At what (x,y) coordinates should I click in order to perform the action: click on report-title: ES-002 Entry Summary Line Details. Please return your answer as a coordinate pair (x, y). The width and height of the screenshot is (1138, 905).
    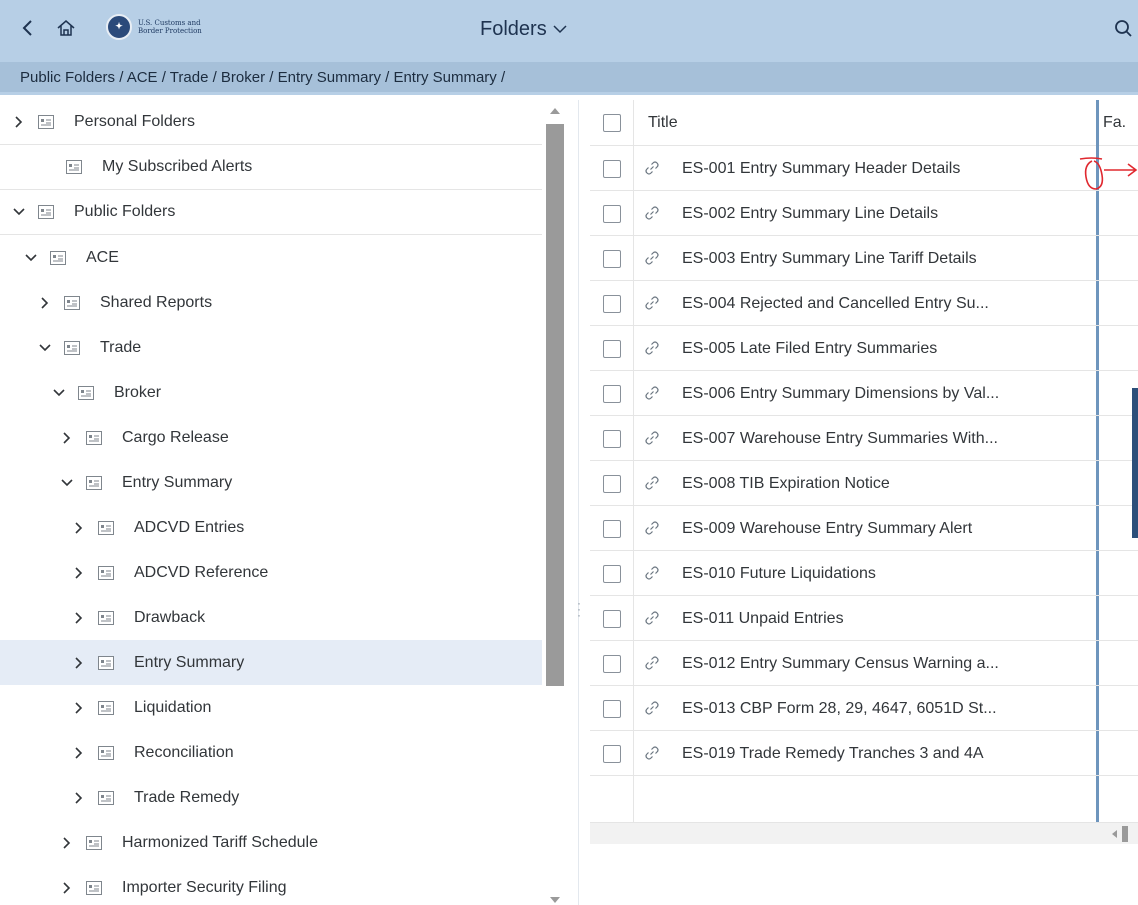
    Looking at the image, I should click on (810, 213).